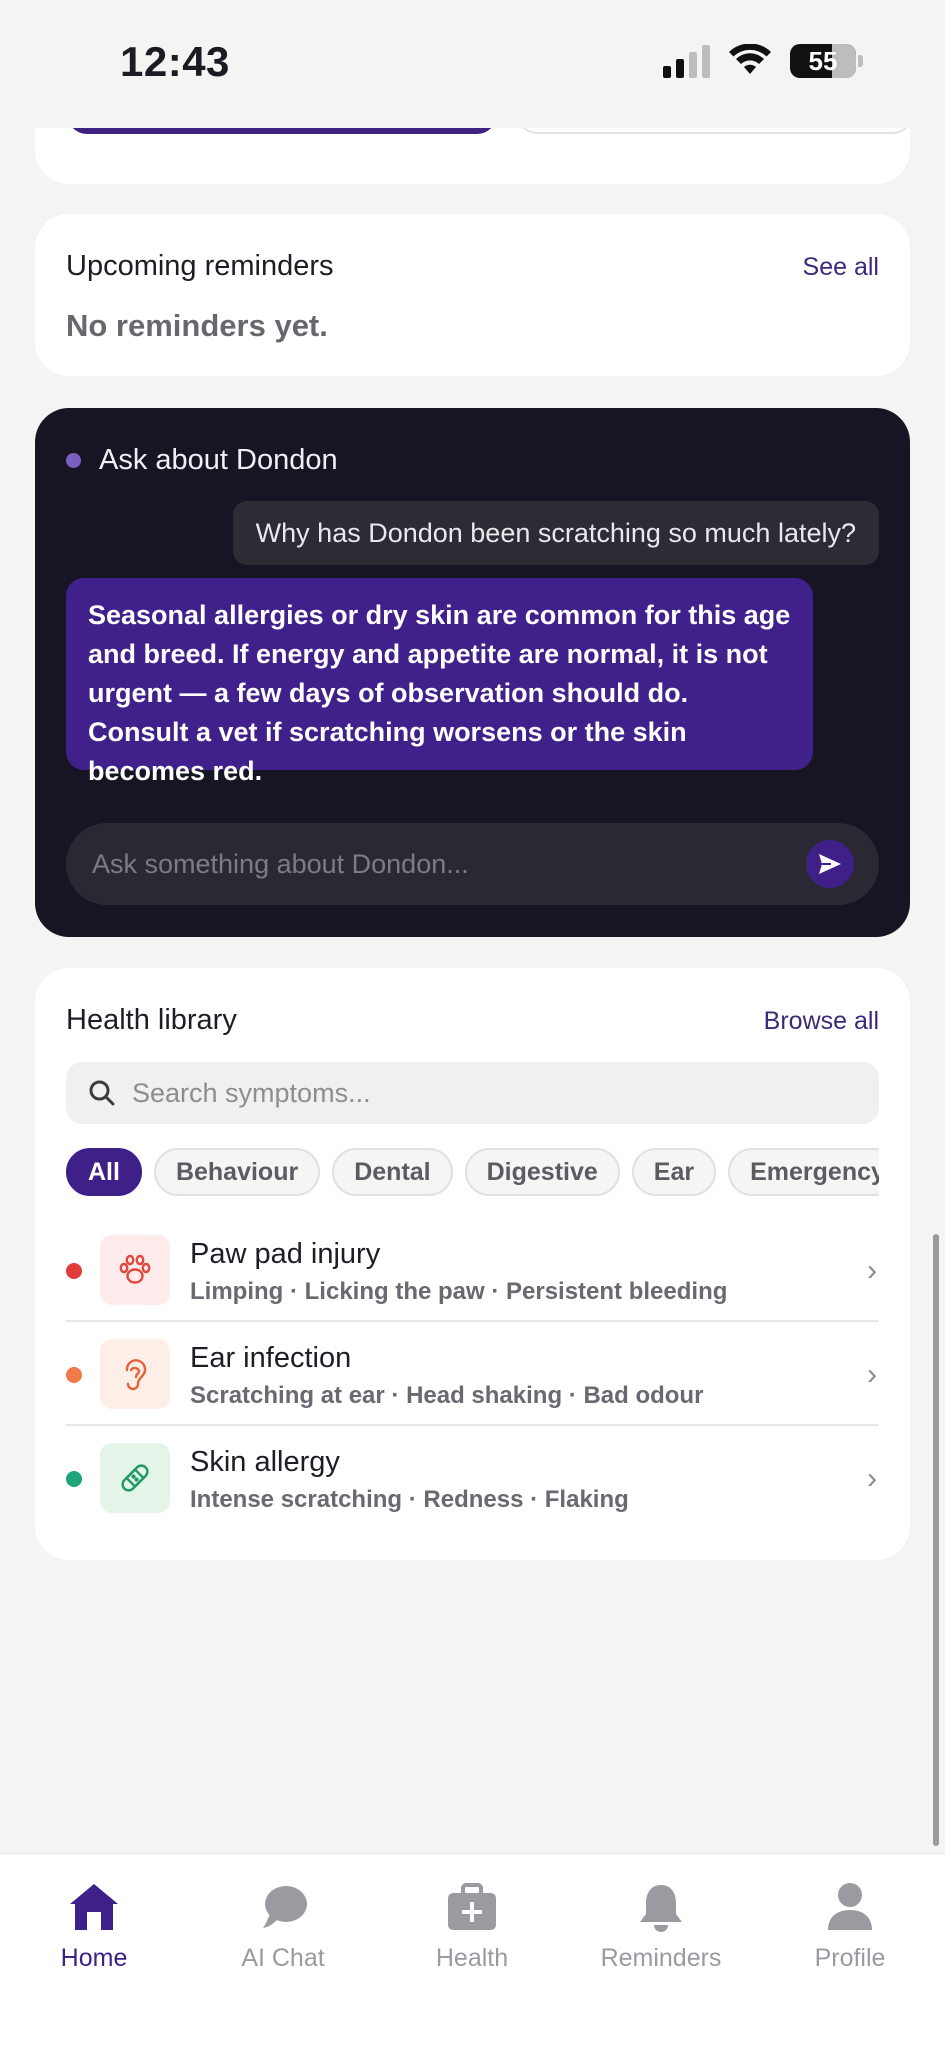  I want to click on person-icon, so click(850, 1907).